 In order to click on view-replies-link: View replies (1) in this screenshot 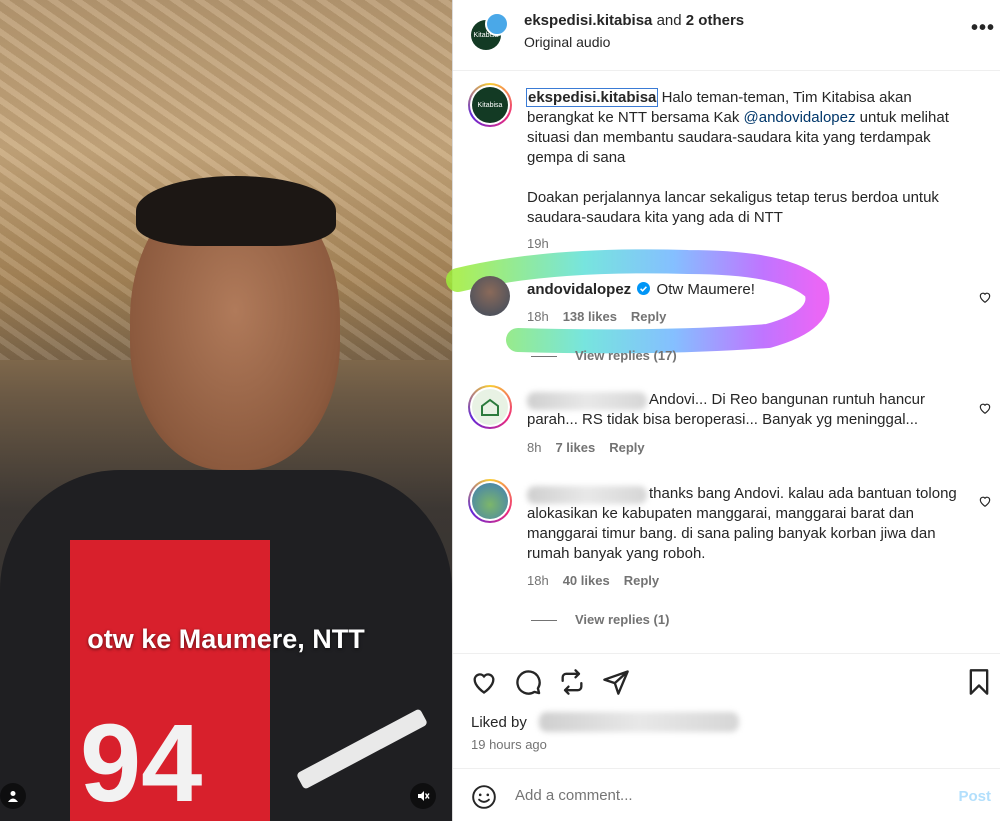, I will do `click(600, 619)`.